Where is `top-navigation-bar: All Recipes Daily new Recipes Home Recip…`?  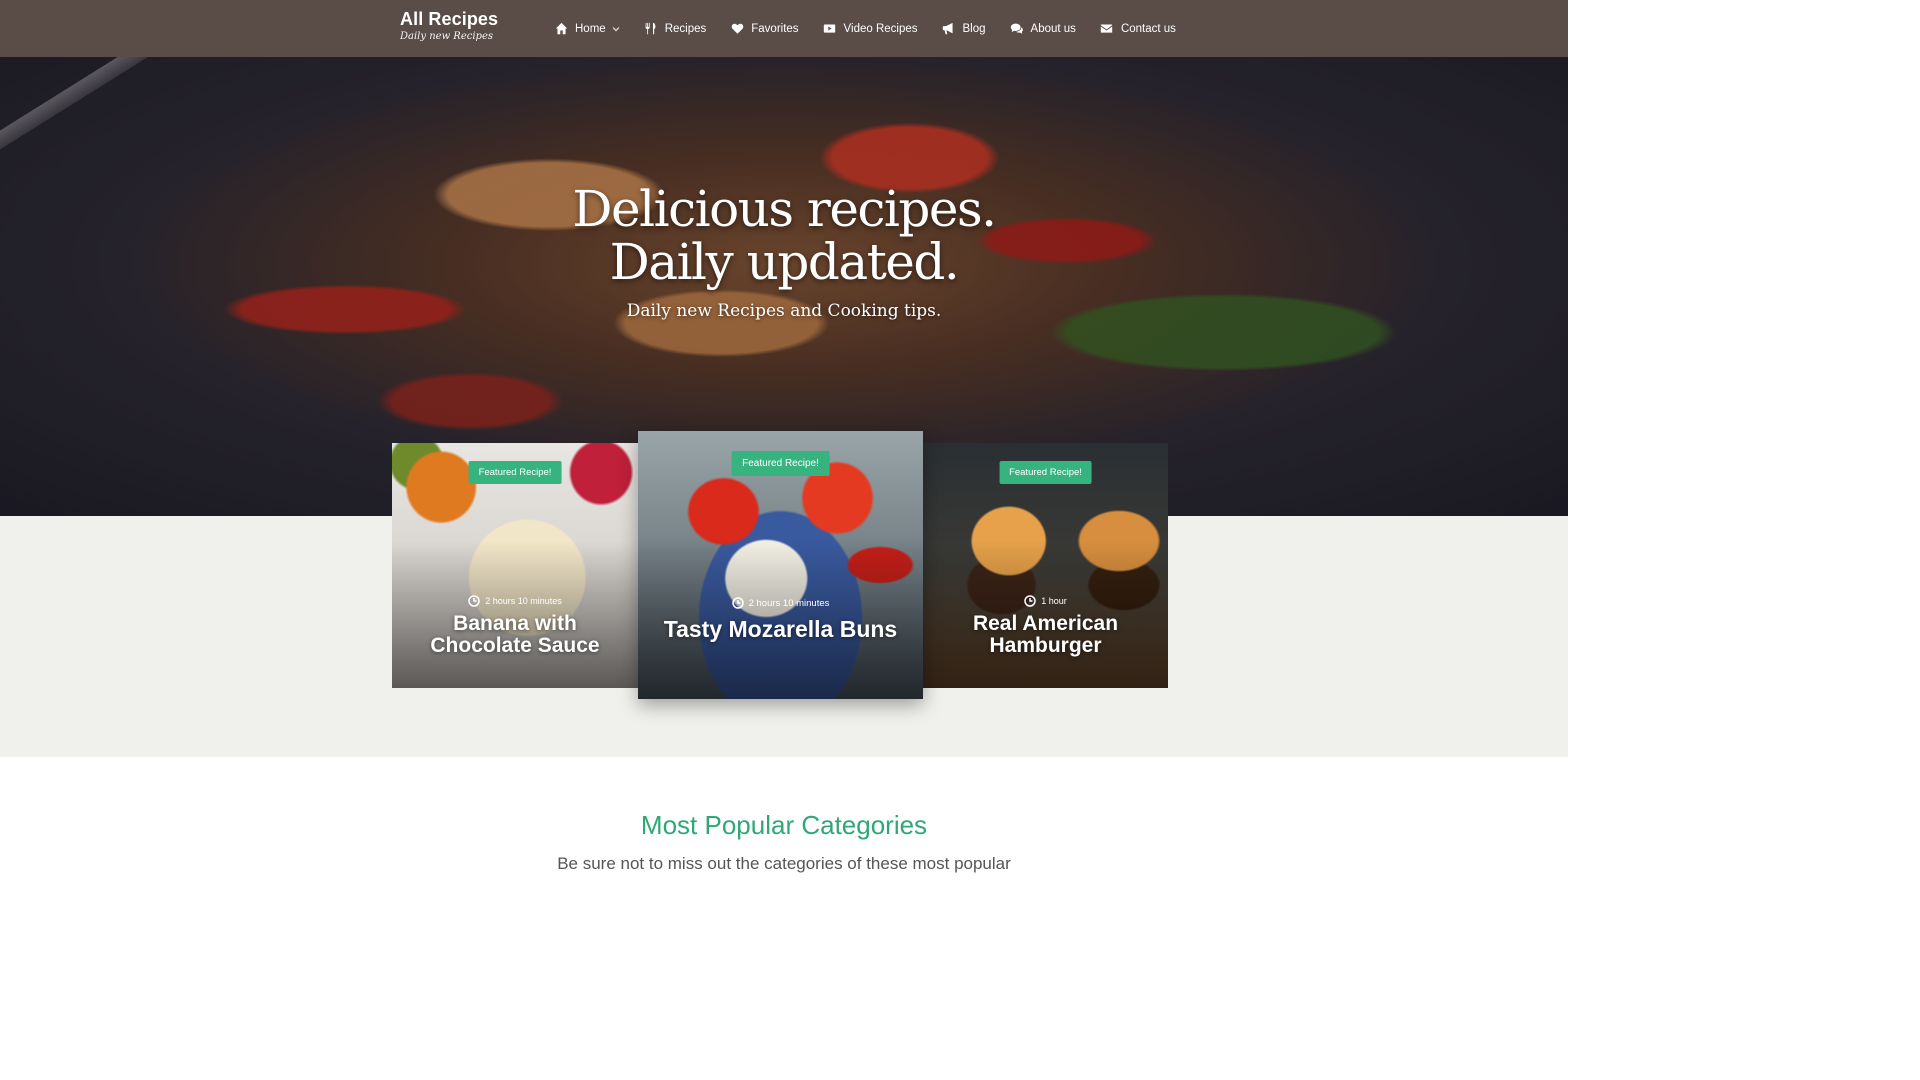
top-navigation-bar: All Recipes Daily new Recipes Home Recip… is located at coordinates (784, 28).